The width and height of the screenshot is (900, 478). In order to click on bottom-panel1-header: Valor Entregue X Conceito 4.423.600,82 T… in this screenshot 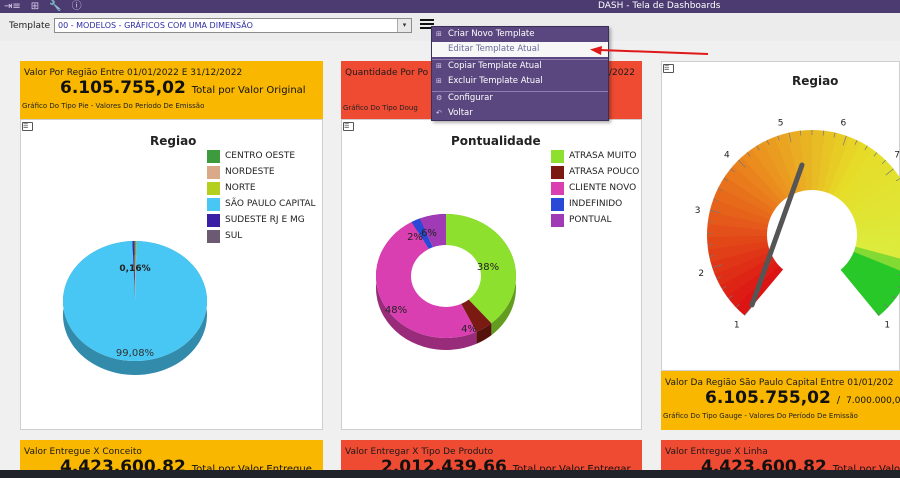, I will do `click(171, 458)`.